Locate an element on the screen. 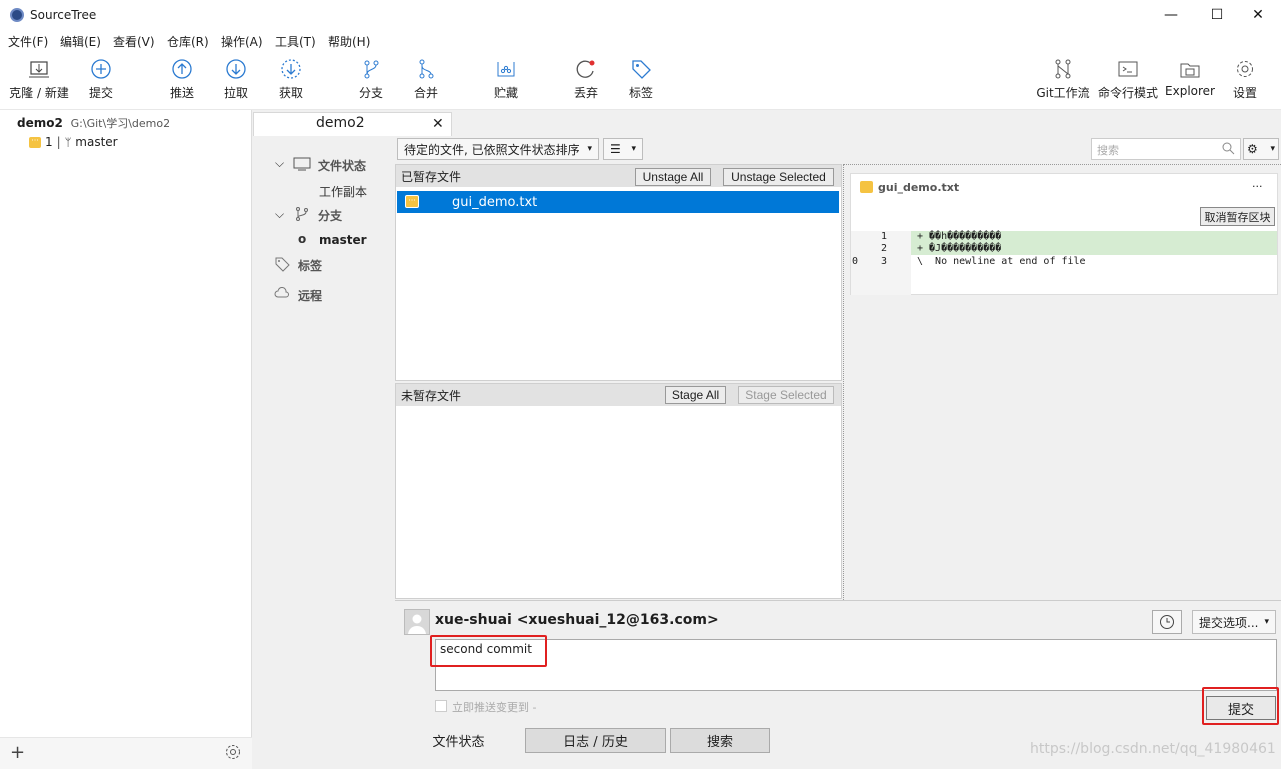 This screenshot has height=769, width=1281. repo-navigation: ⌵ 文件状态 工作副本 ⌵ 分支 o master 标签 远程 is located at coordinates (324, 452).